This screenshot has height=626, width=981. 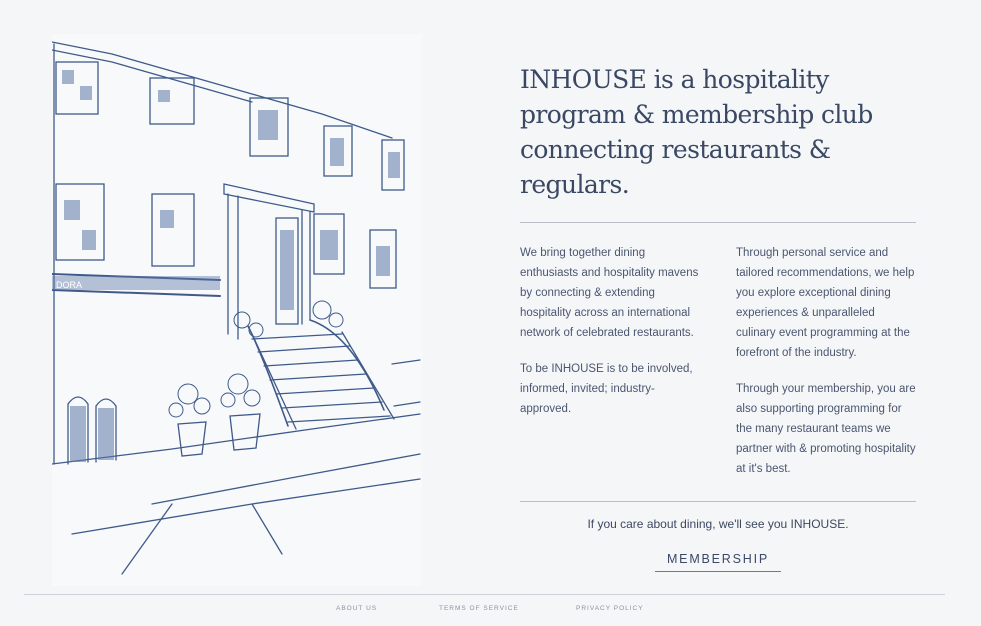 I want to click on footer-link-terms-of-service: TERMS OF SERVICE, so click(x=479, y=608).